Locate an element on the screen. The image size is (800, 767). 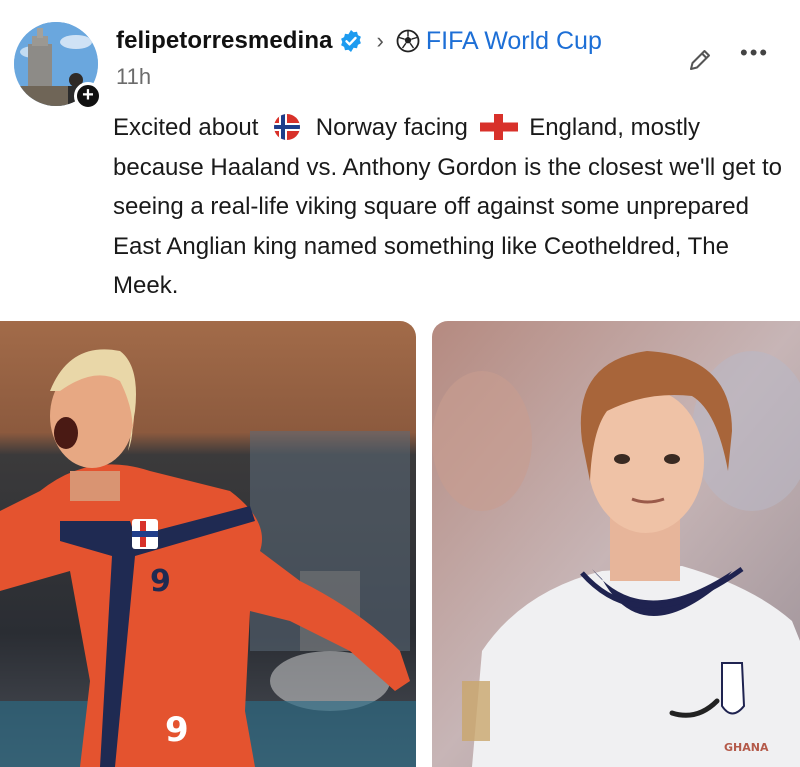
post-timestamp: 11h is located at coordinates (134, 76).